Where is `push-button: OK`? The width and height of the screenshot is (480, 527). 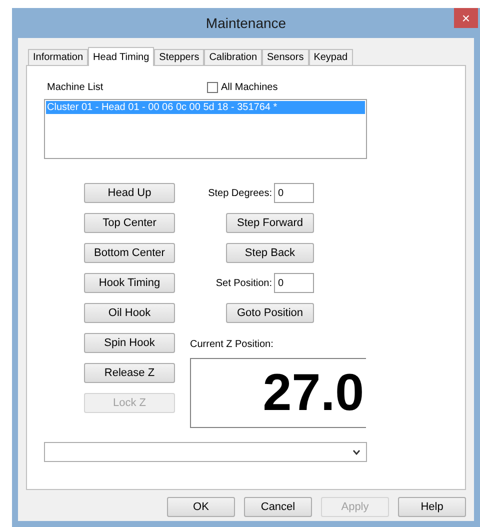
push-button: OK is located at coordinates (201, 507).